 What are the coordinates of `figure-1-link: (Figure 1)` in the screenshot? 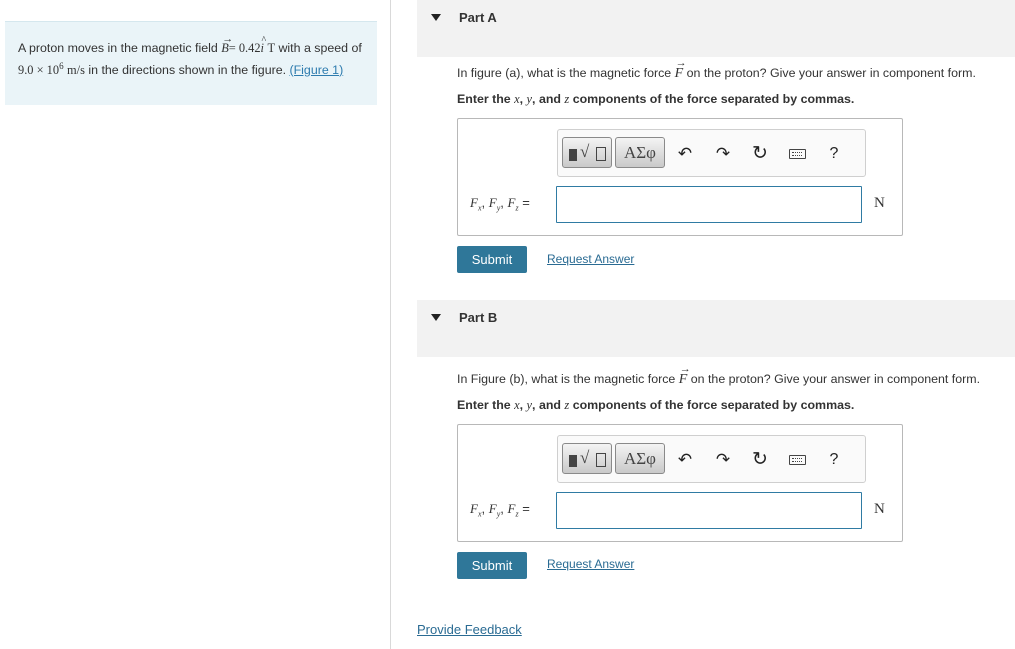 It's located at (316, 70).